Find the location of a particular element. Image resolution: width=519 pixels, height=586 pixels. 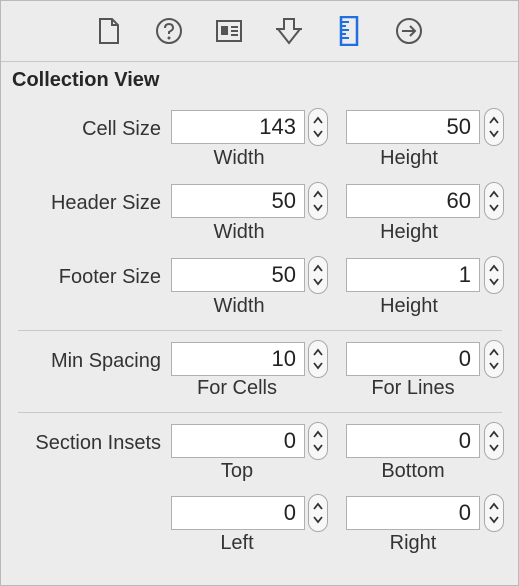

footer-width-stepper is located at coordinates (318, 275).